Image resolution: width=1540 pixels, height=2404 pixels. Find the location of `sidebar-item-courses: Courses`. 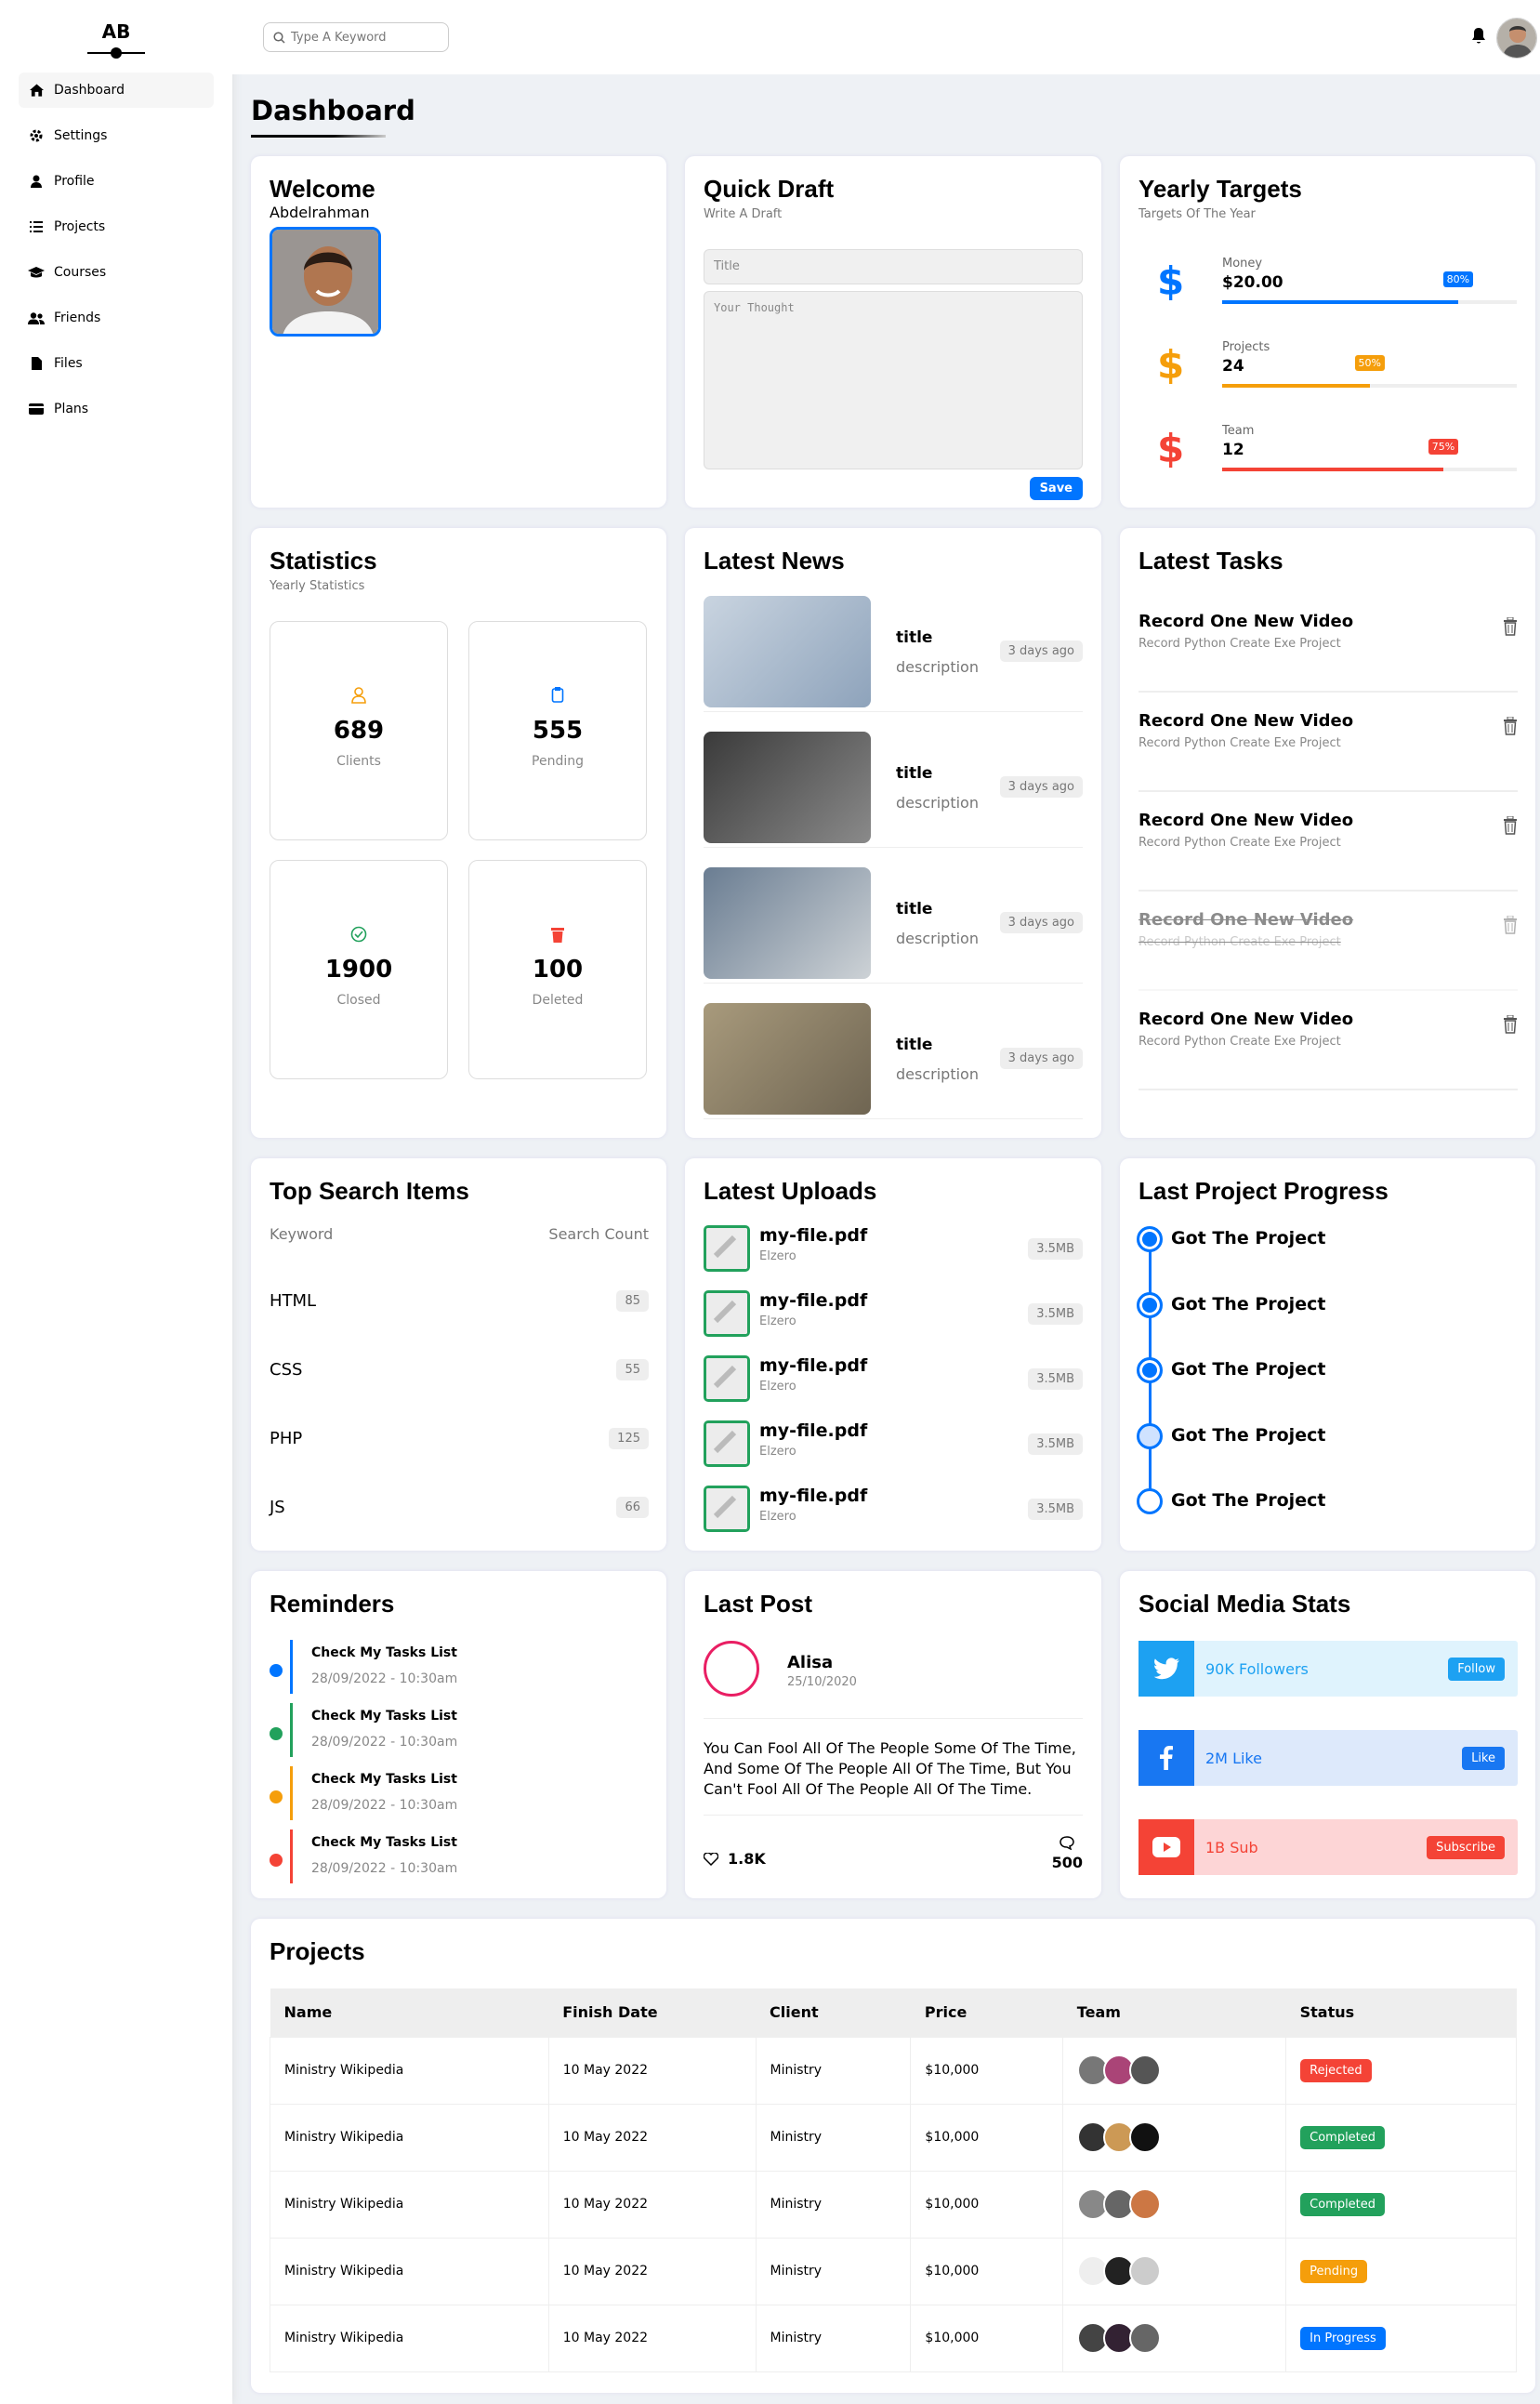

sidebar-item-courses: Courses is located at coordinates (116, 272).